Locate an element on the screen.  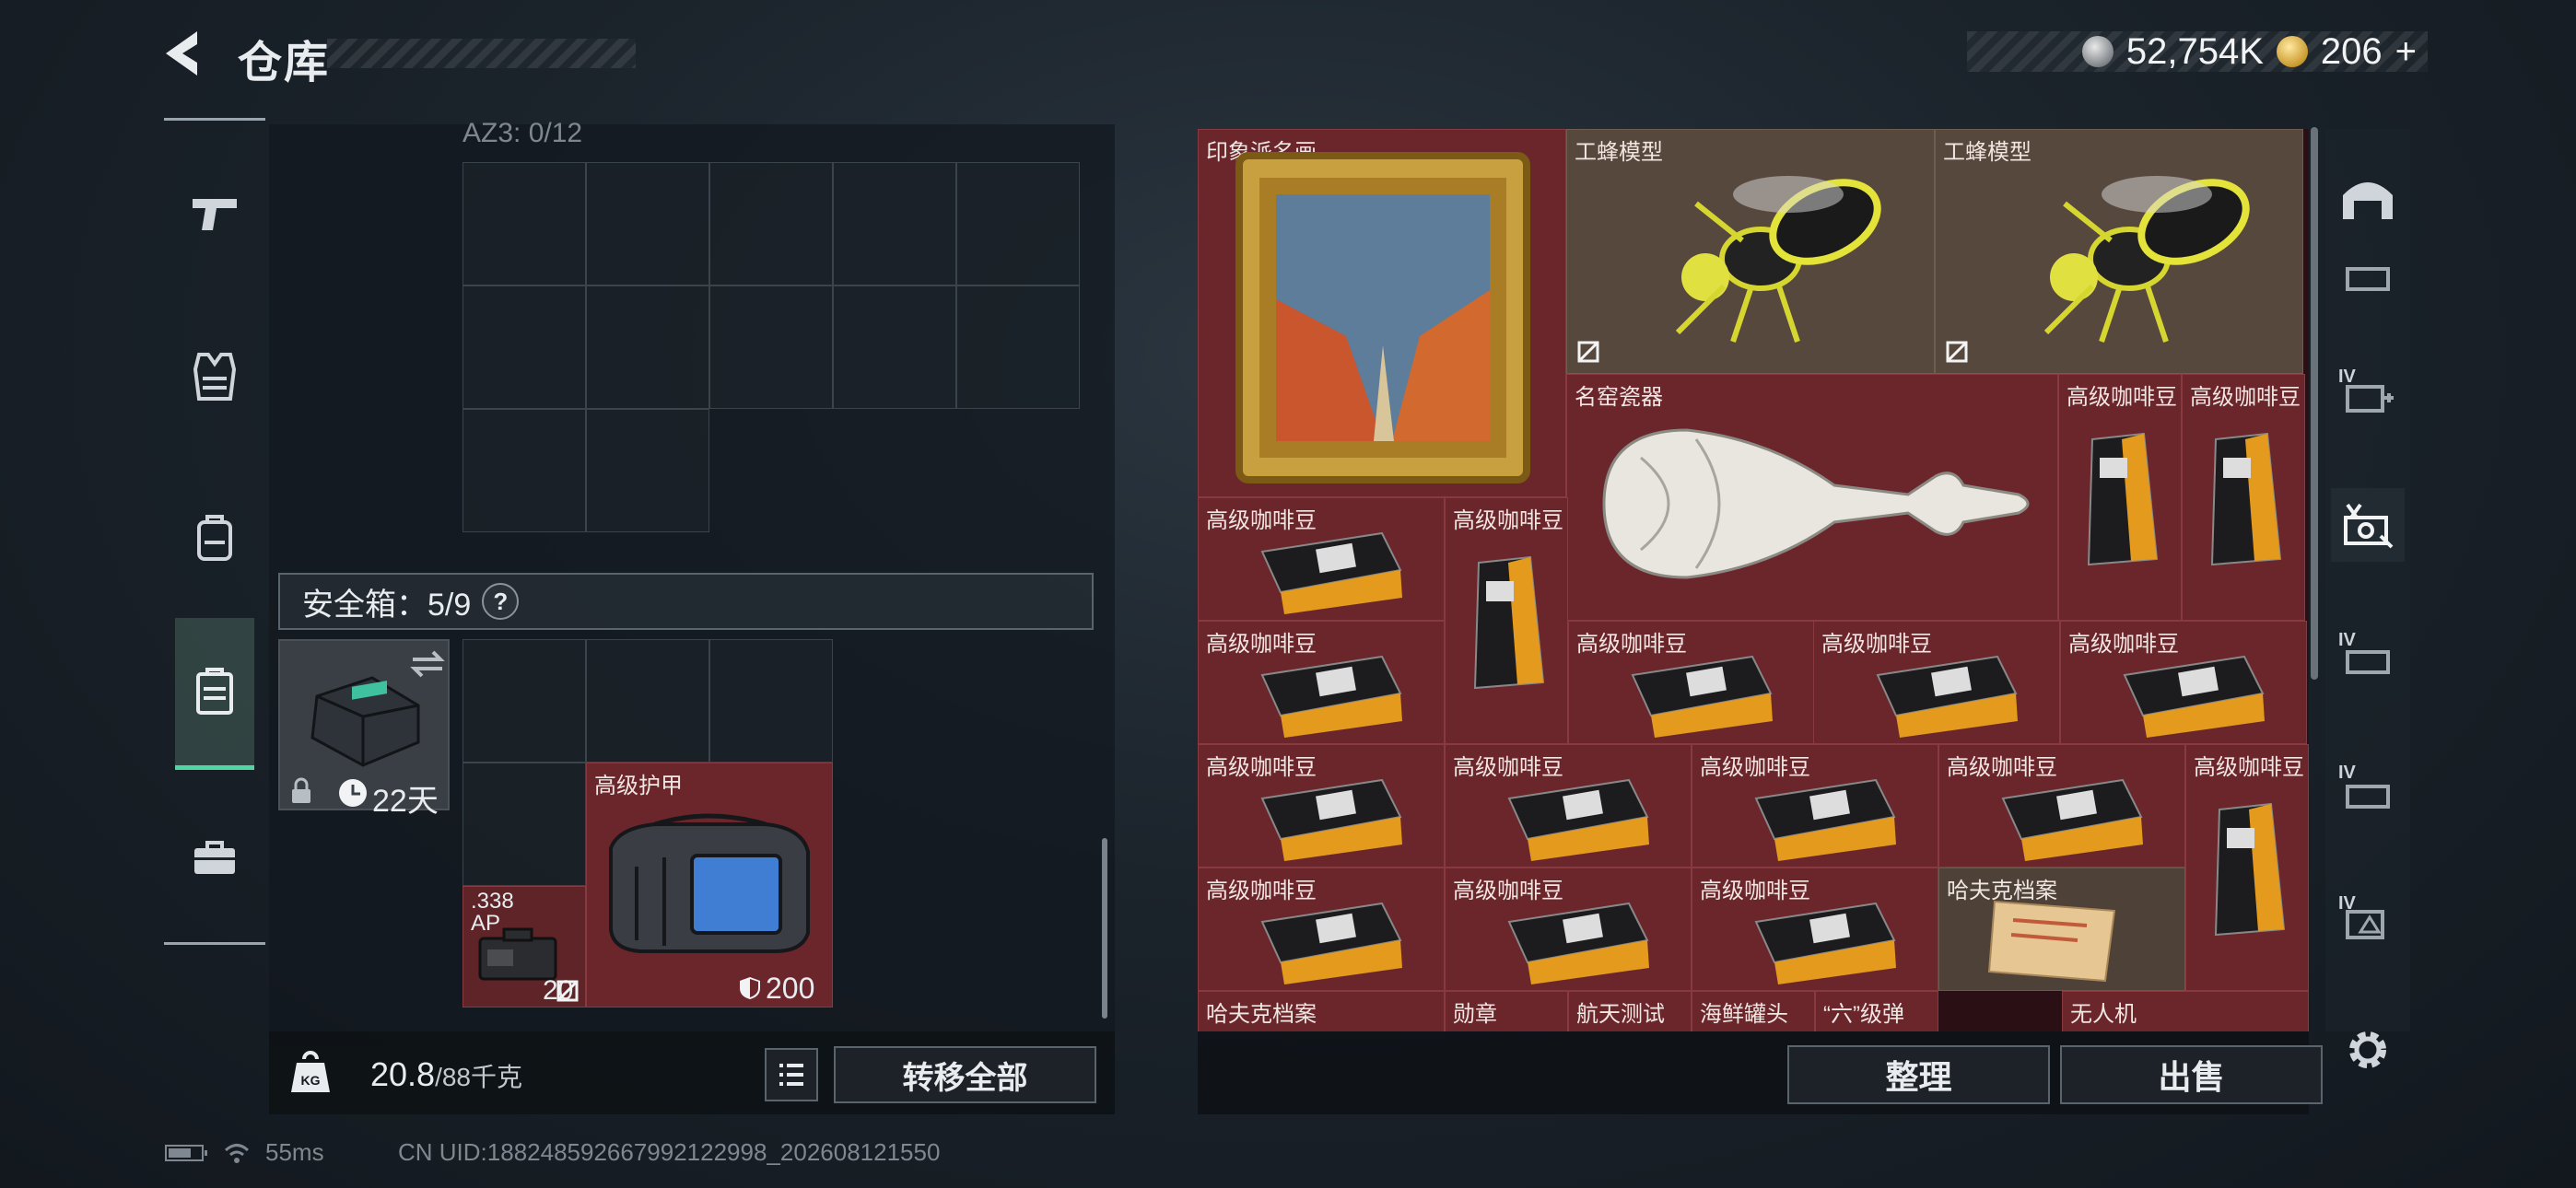
stash-item-porcelain: 名窑瓷器 is located at coordinates (1812, 497).